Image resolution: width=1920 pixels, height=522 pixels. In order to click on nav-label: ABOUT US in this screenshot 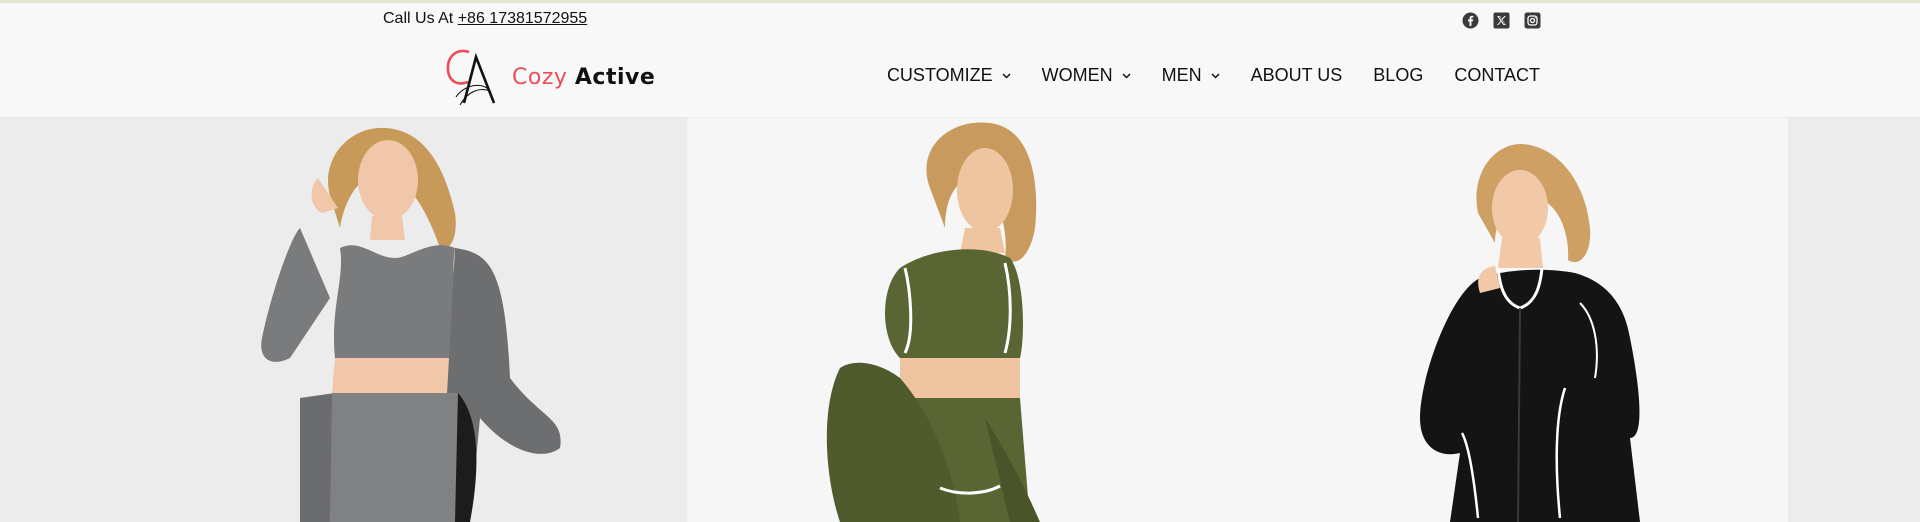, I will do `click(1296, 75)`.